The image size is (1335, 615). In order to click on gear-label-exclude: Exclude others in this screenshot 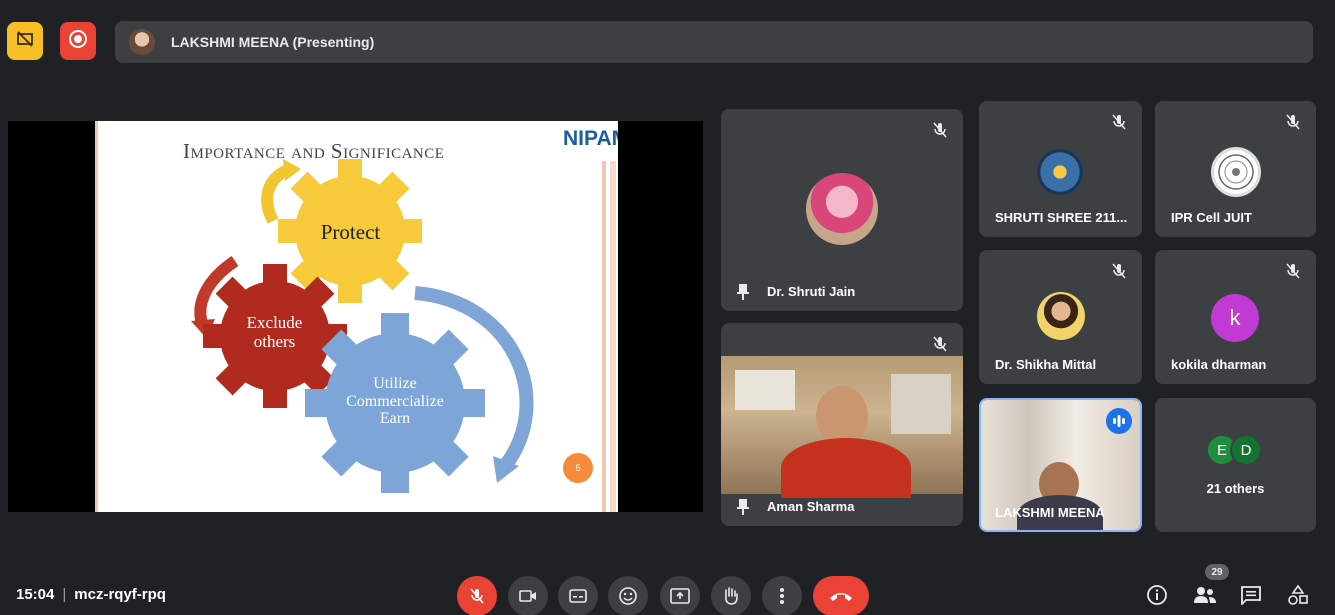, I will do `click(274, 332)`.